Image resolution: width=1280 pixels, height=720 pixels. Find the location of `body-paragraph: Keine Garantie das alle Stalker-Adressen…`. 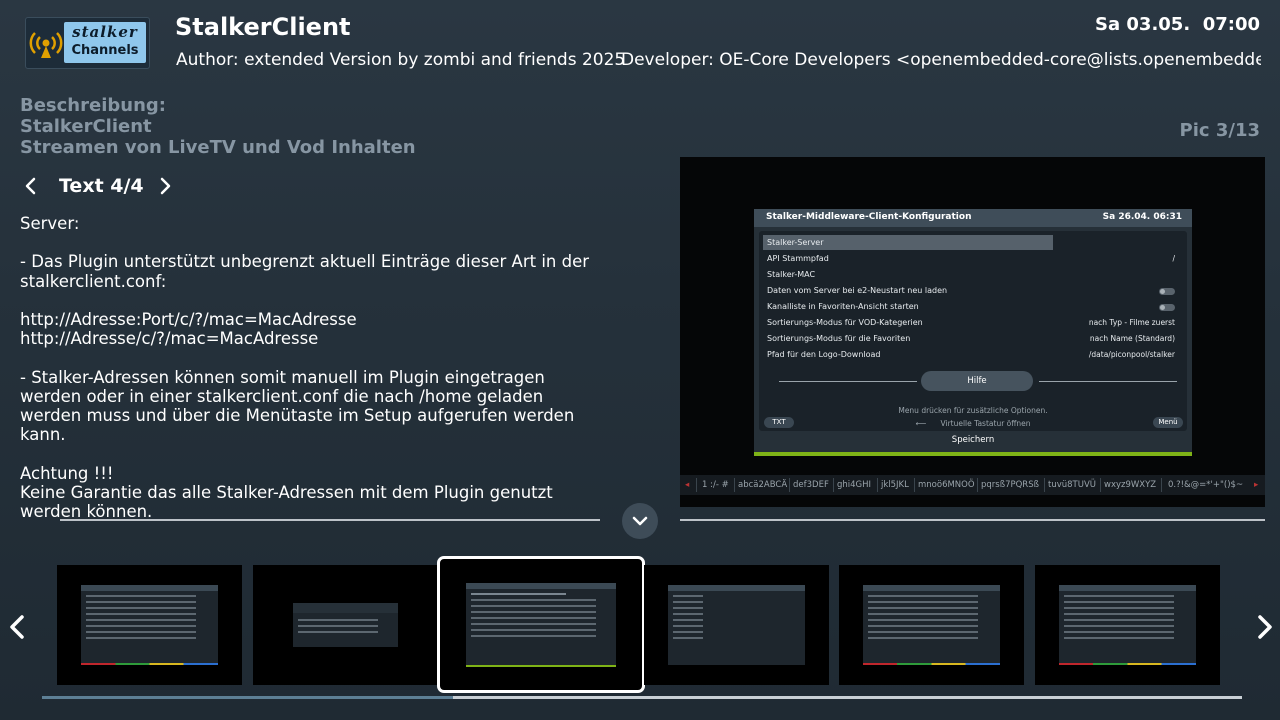

body-paragraph: Keine Garantie das alle Stalker-Adressen… is located at coordinates (286, 501).